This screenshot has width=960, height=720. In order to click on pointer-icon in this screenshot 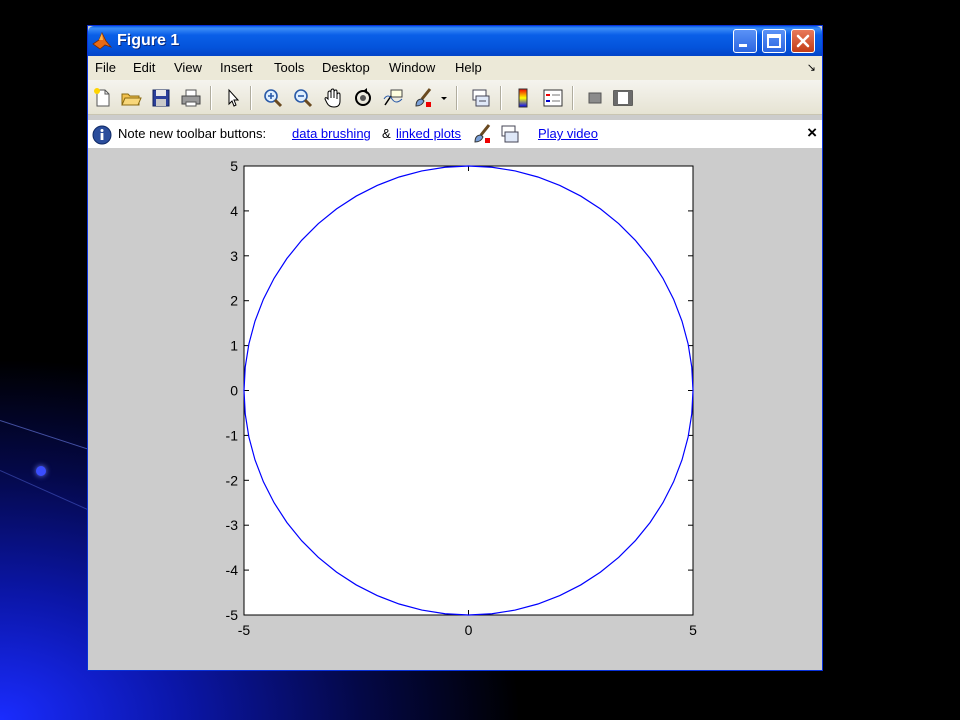, I will do `click(233, 98)`.